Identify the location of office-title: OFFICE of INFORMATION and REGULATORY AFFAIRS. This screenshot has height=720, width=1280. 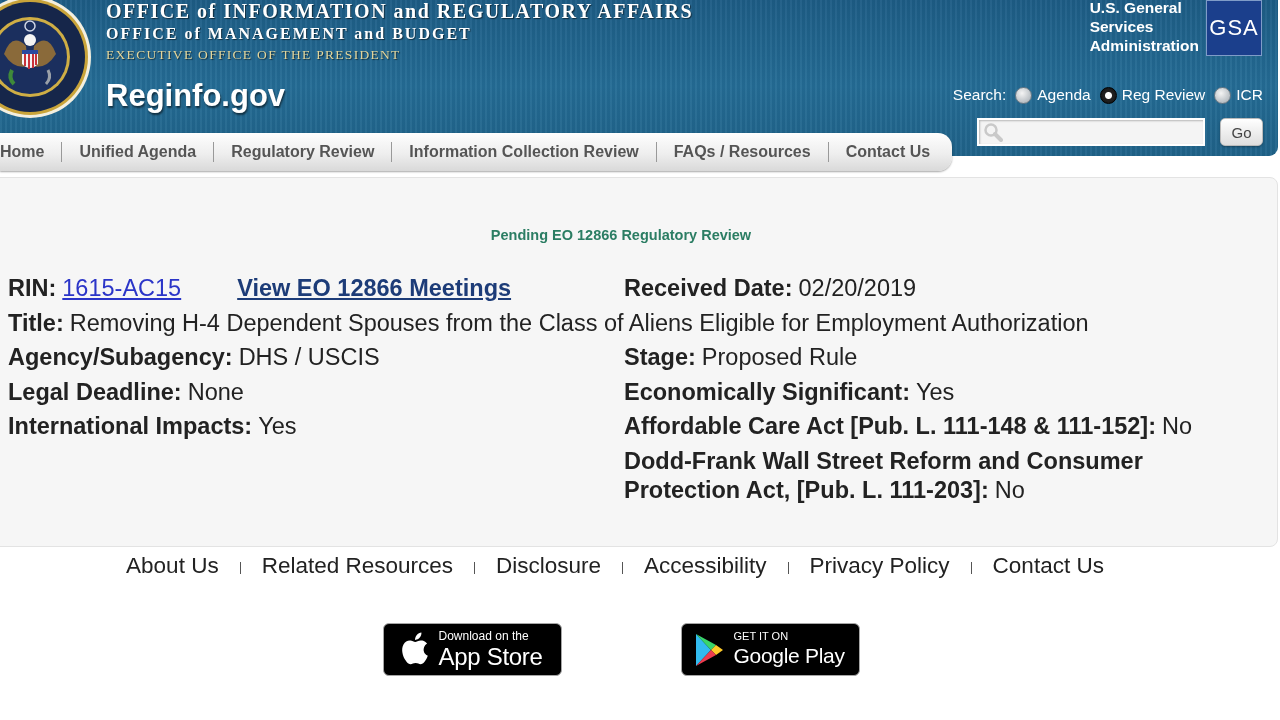
(399, 11).